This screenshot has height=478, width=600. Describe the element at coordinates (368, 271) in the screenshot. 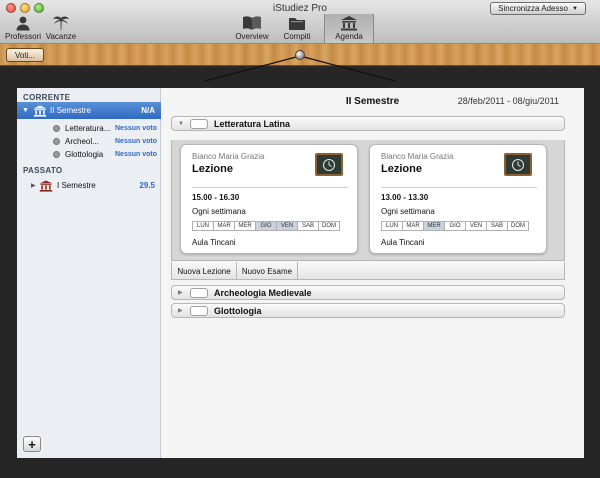

I see `course-actions-bar: Nuova Lezione Nuovo Esame` at that location.